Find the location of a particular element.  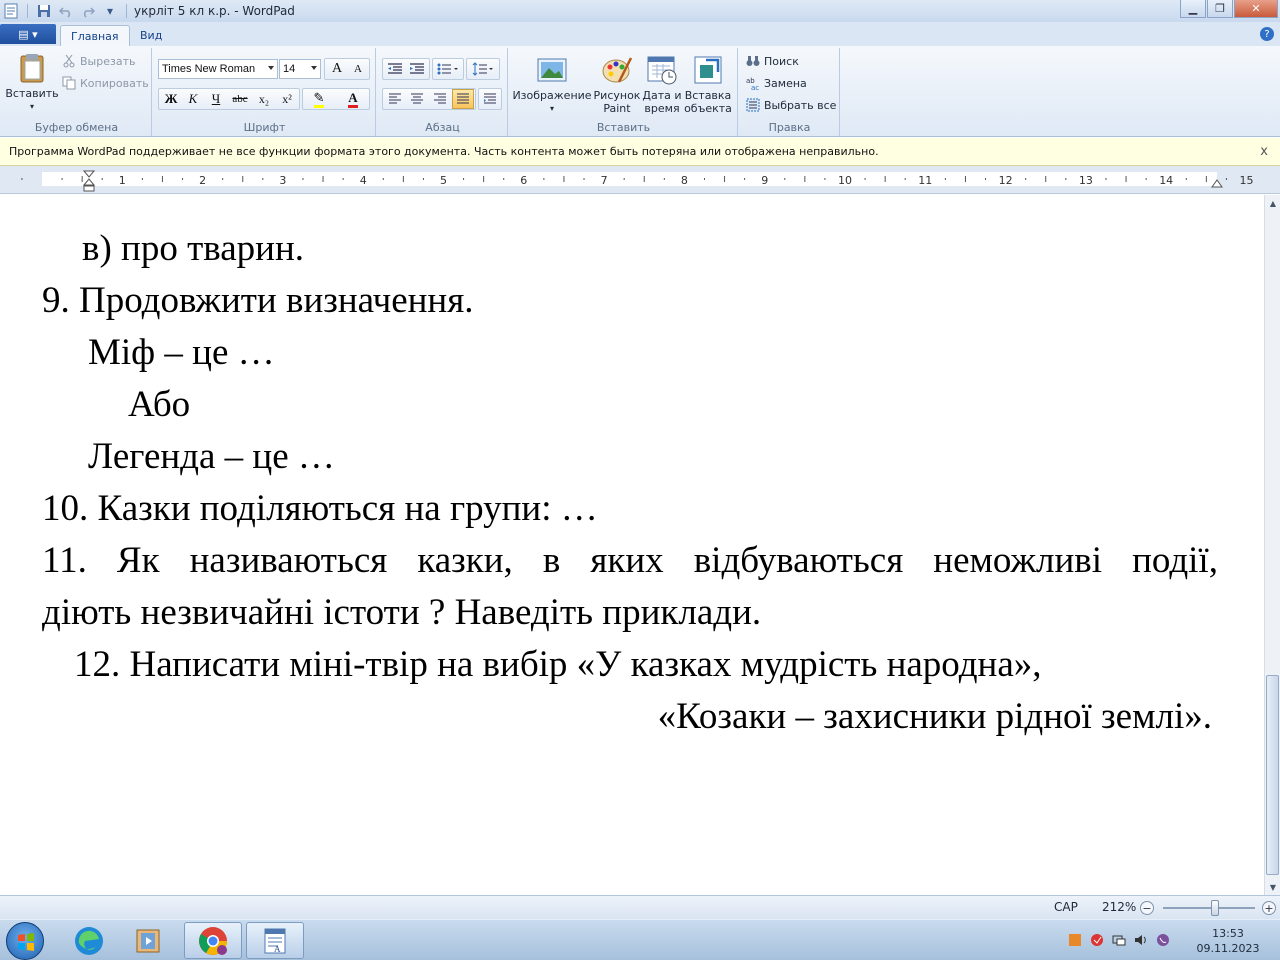

zoom-slider-track is located at coordinates (1209, 908).